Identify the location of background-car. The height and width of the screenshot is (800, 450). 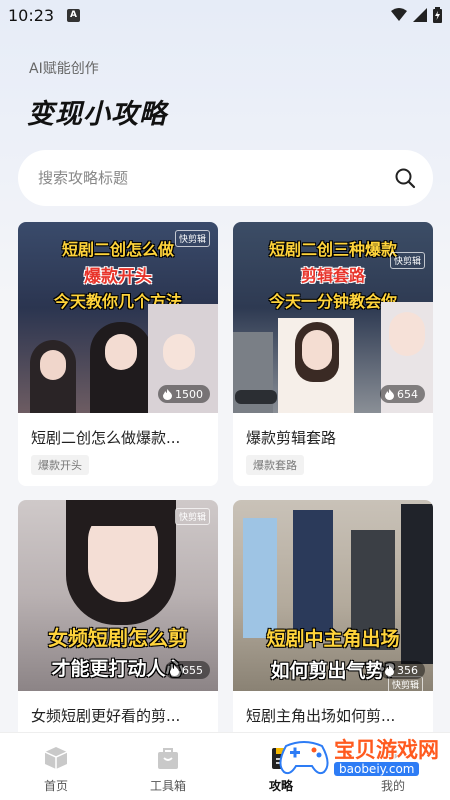
(256, 397).